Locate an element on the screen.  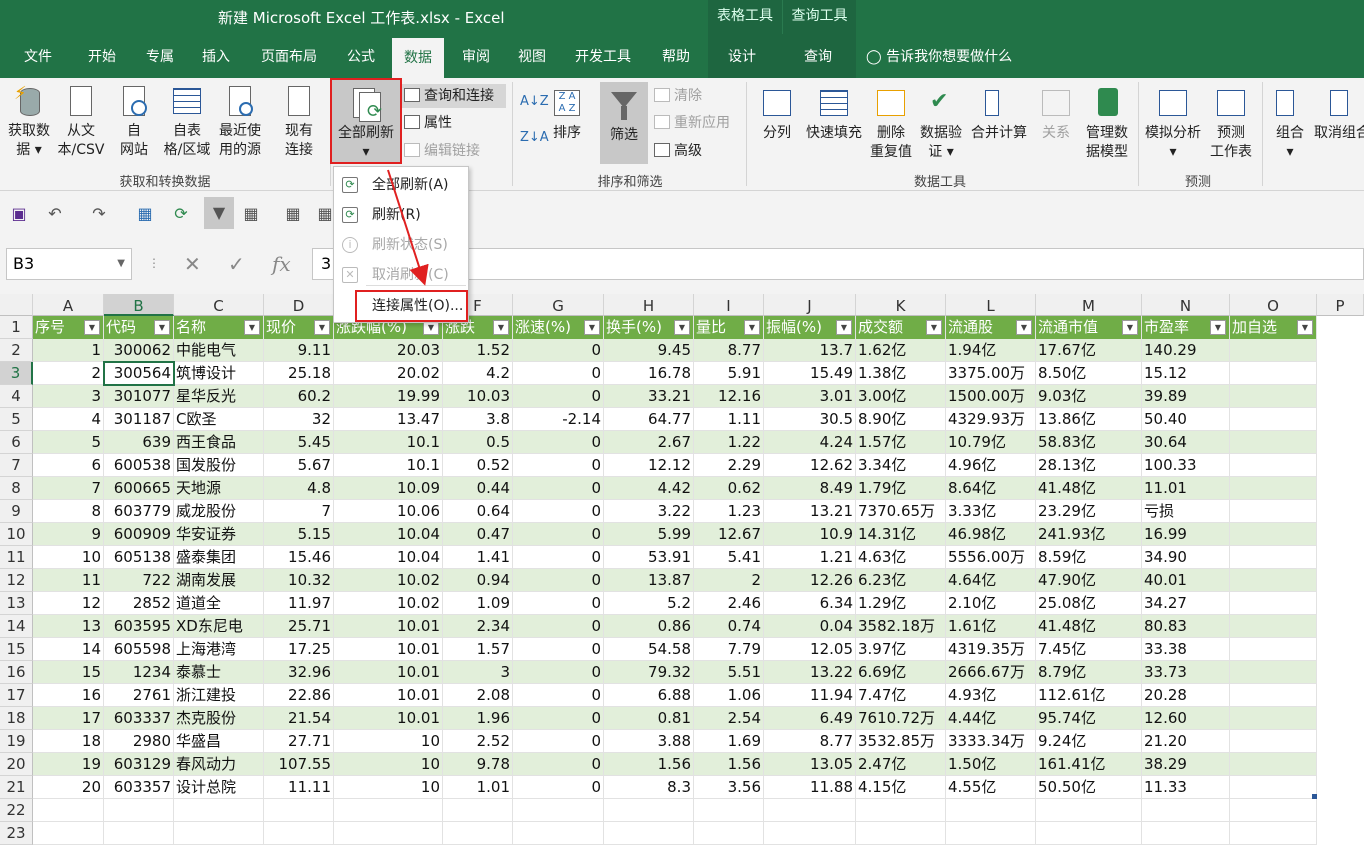
table-header-cell: 现价 ▼ is located at coordinates (299, 327).